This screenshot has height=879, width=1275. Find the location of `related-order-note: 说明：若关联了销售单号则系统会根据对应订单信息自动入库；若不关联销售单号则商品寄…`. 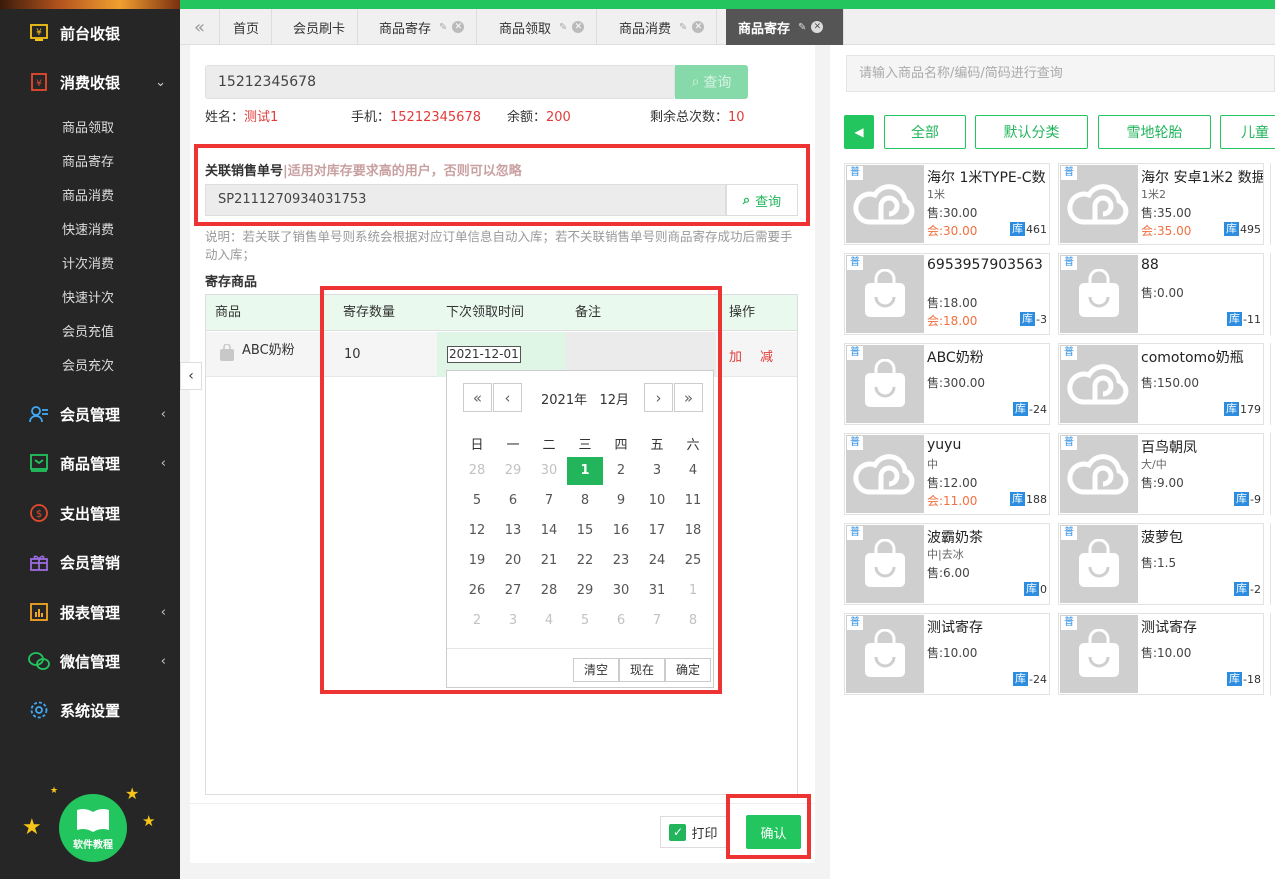

related-order-note: 说明：若关联了销售单号则系统会根据对应订单信息自动入库；若不关联销售单号则商品寄… is located at coordinates (499, 245).